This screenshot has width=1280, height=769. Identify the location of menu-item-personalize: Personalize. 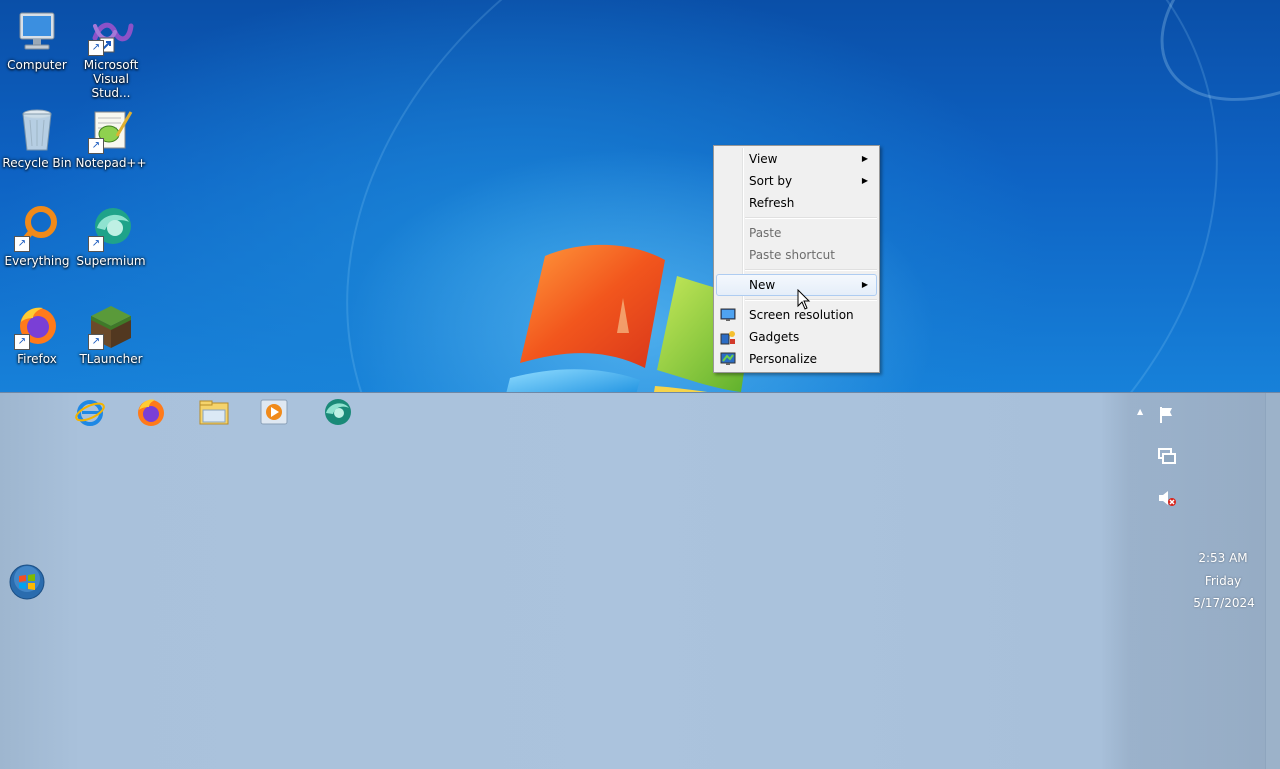
(796, 359).